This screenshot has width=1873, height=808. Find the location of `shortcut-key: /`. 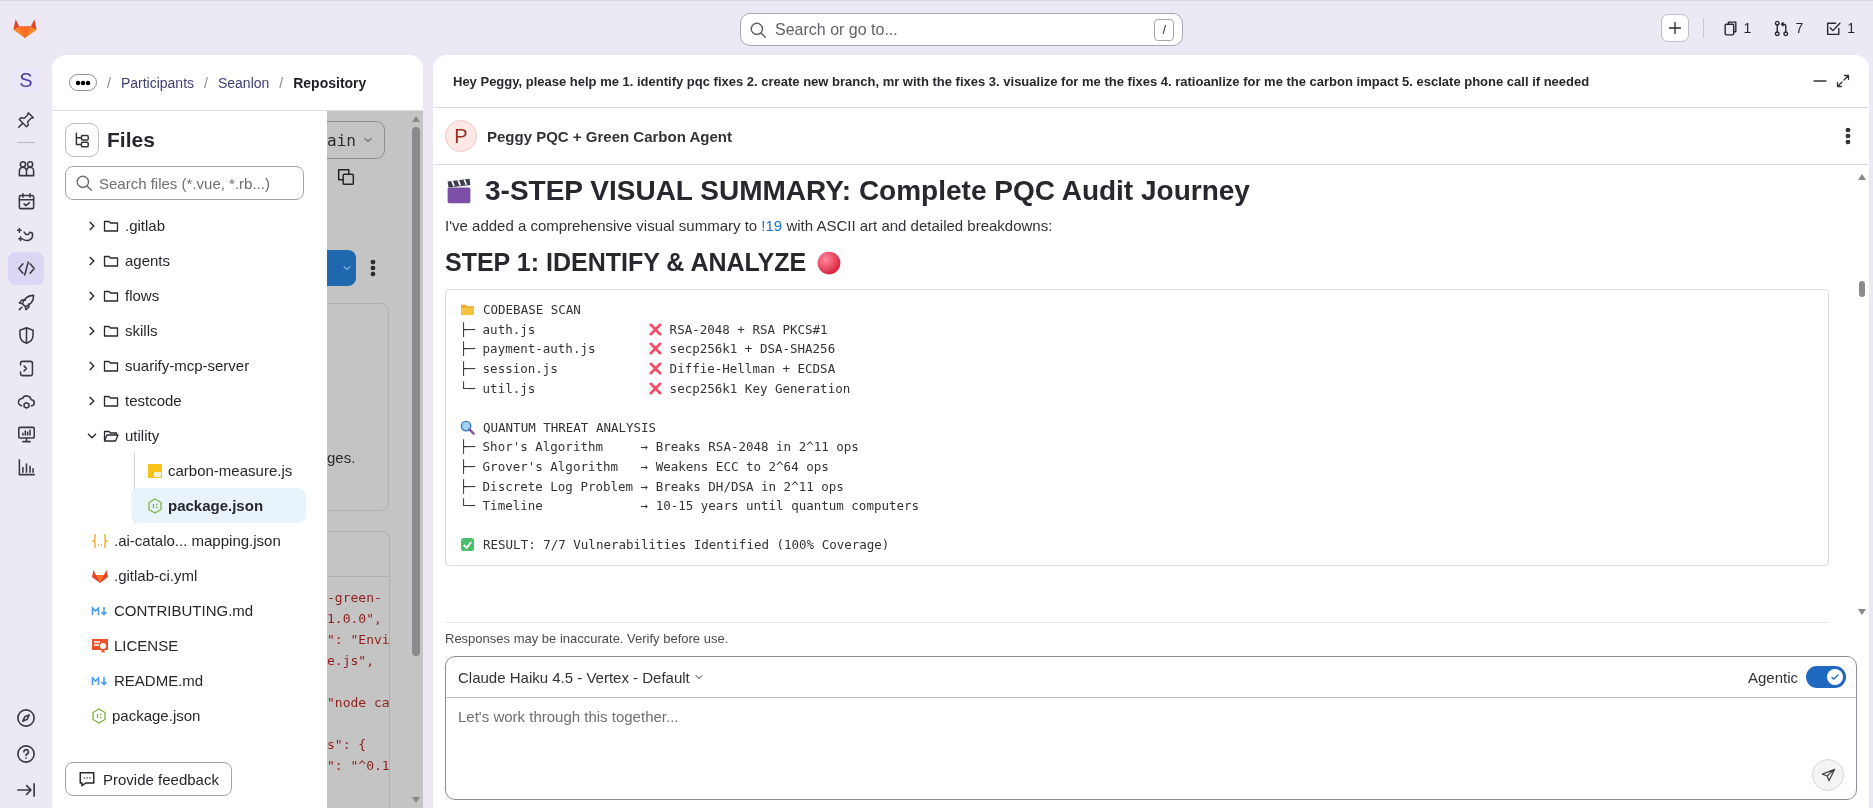

shortcut-key: / is located at coordinates (1164, 29).